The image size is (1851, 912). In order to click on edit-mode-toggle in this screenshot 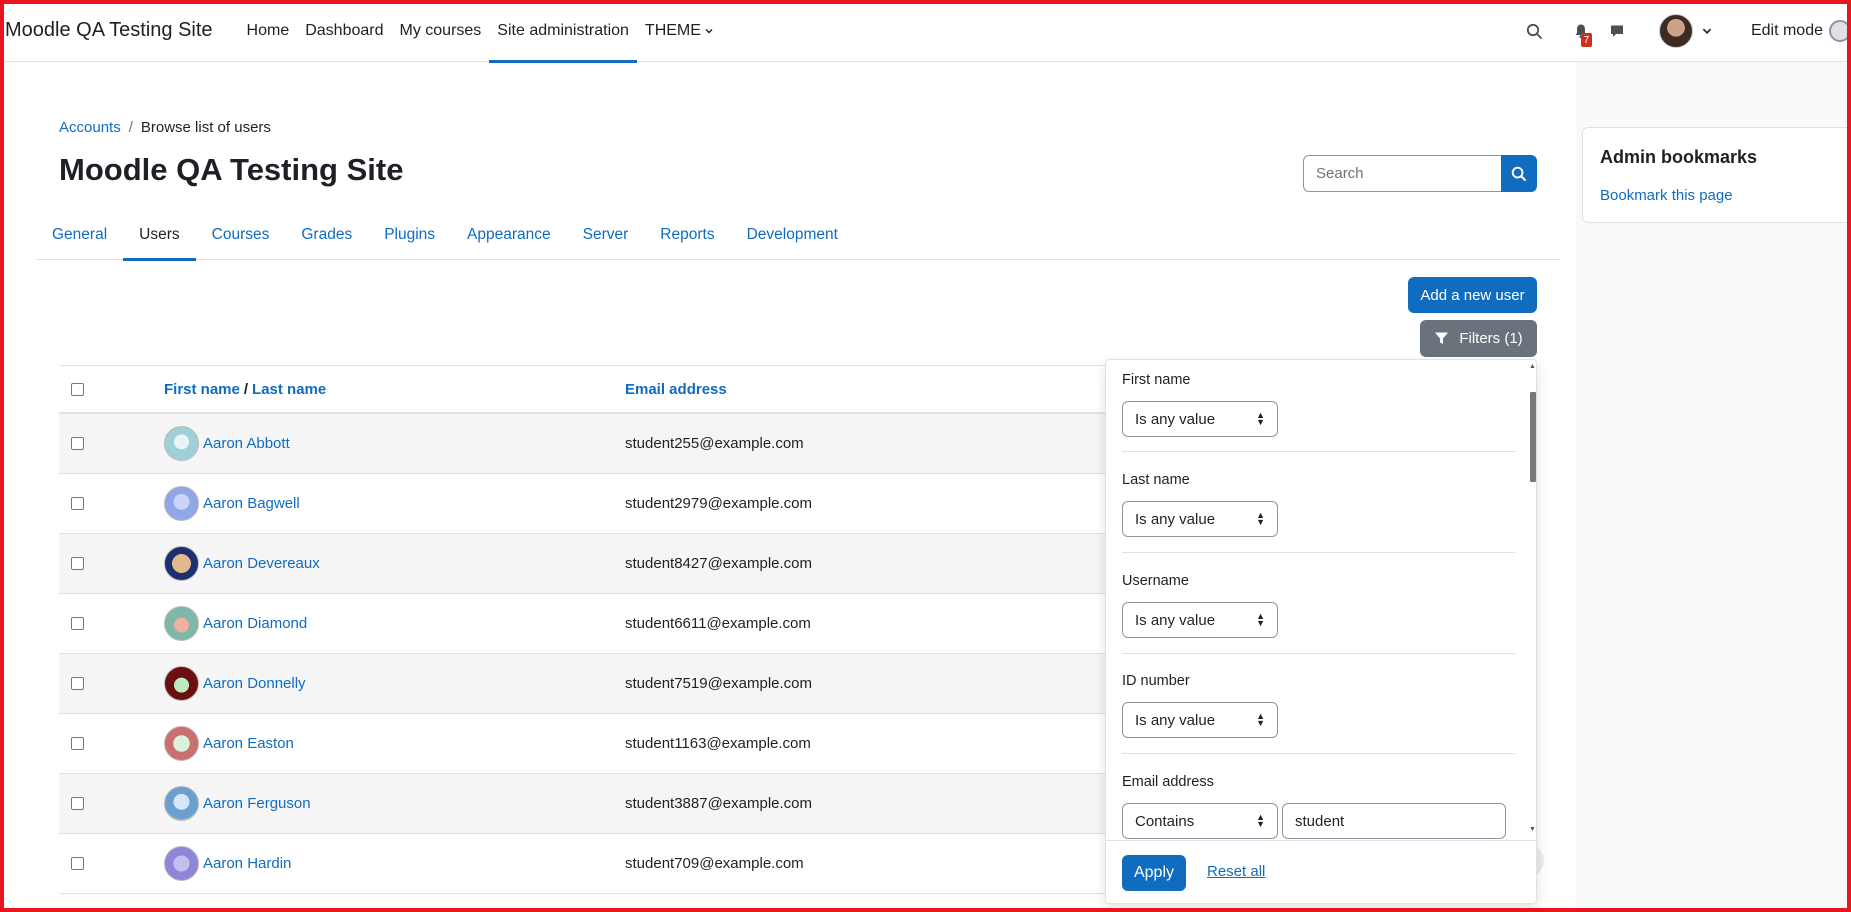, I will do `click(1840, 31)`.